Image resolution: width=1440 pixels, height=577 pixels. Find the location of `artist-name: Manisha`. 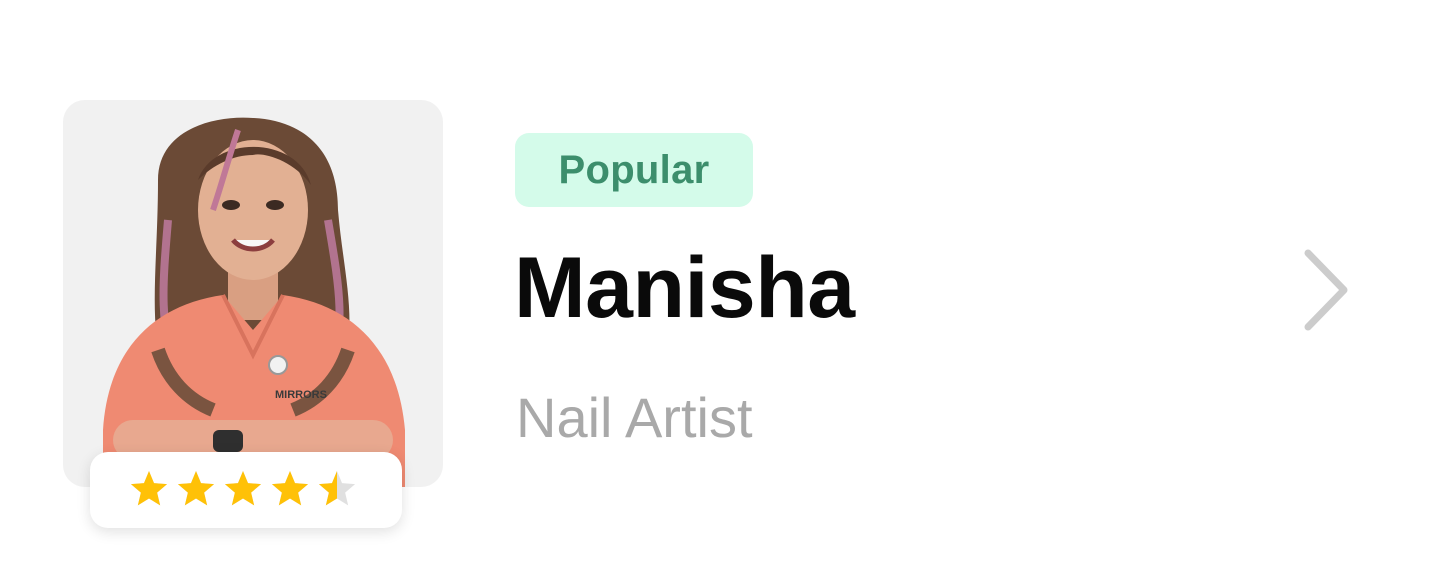

artist-name: Manisha is located at coordinates (684, 288).